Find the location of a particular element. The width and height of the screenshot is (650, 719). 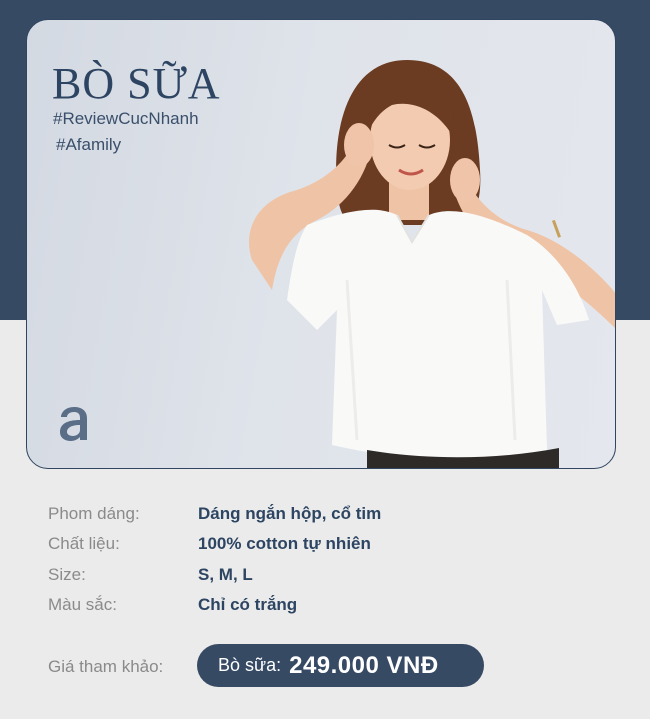

price-value: 249.000 VNĐ is located at coordinates (364, 665).